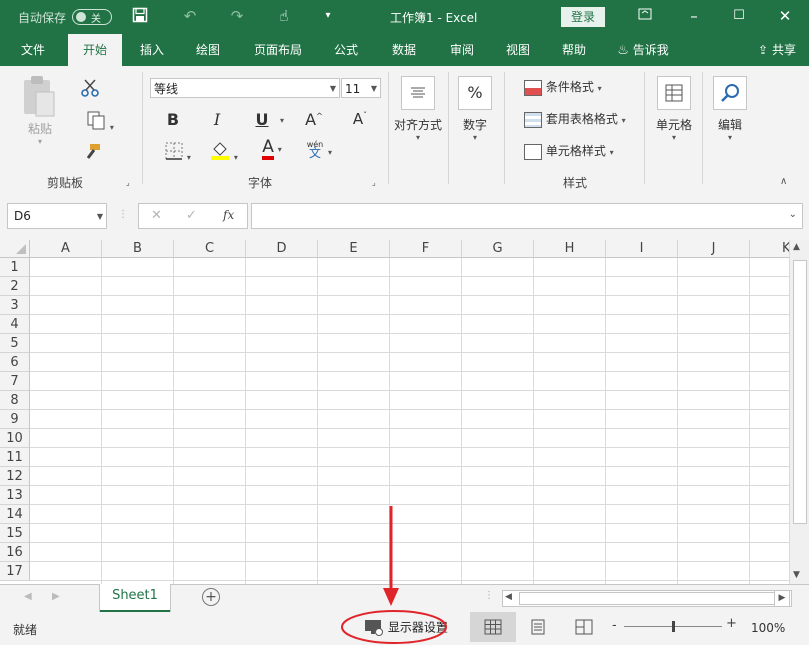 The height and width of the screenshot is (645, 809). Describe the element at coordinates (57, 216) in the screenshot. I see `name-box: D6 ▼` at that location.